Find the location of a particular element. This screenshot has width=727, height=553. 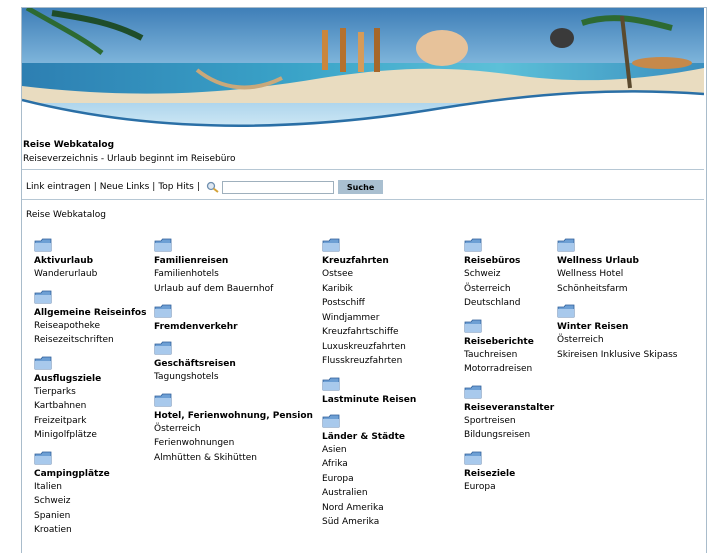

category-block: Reiseberichte Tauchreisen Motorradreisen is located at coordinates (509, 348).